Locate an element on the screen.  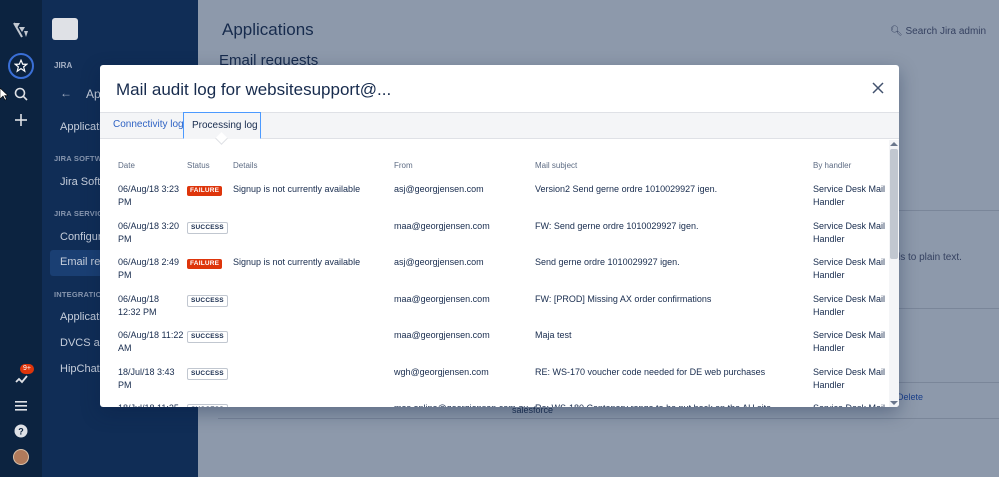
column-header-from: From is located at coordinates (403, 165).